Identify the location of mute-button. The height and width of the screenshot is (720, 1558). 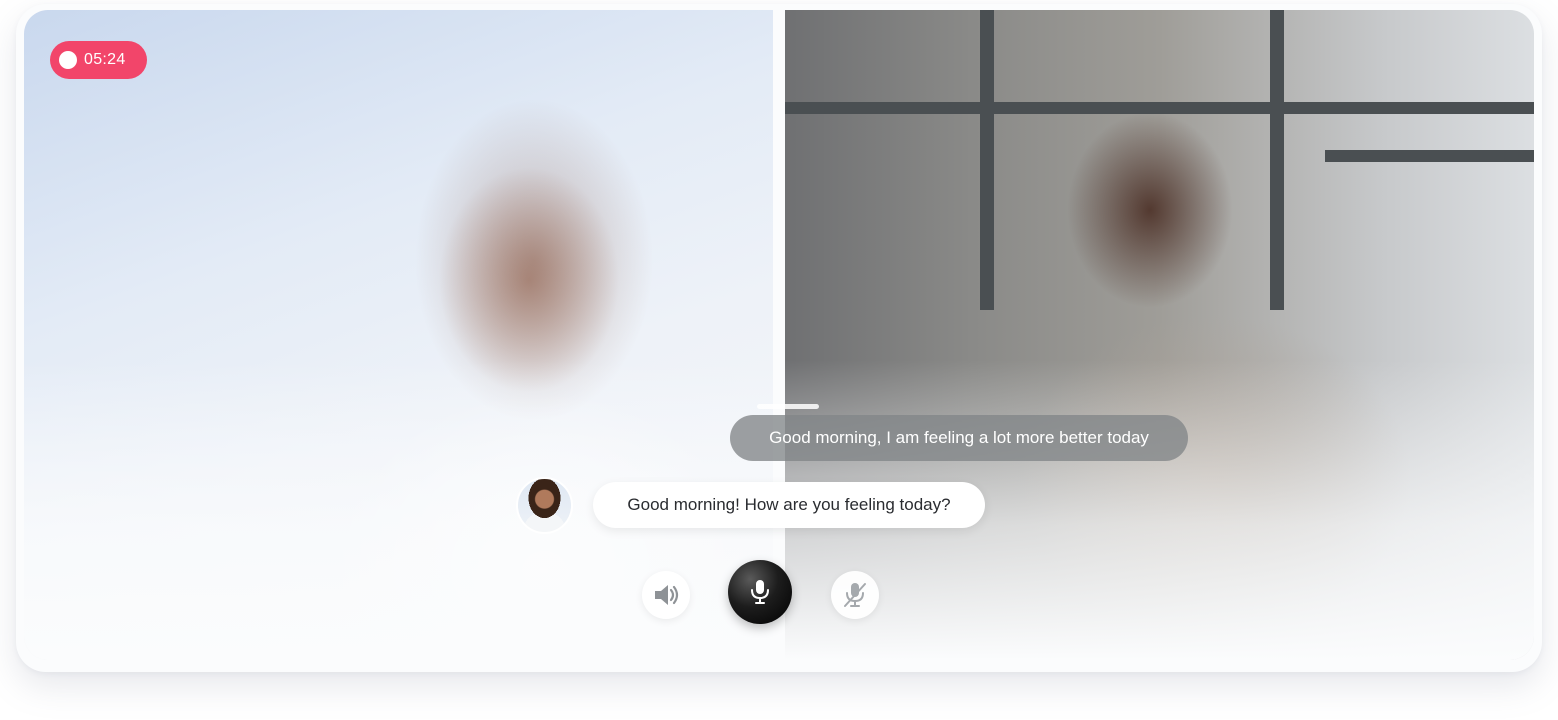
(855, 595).